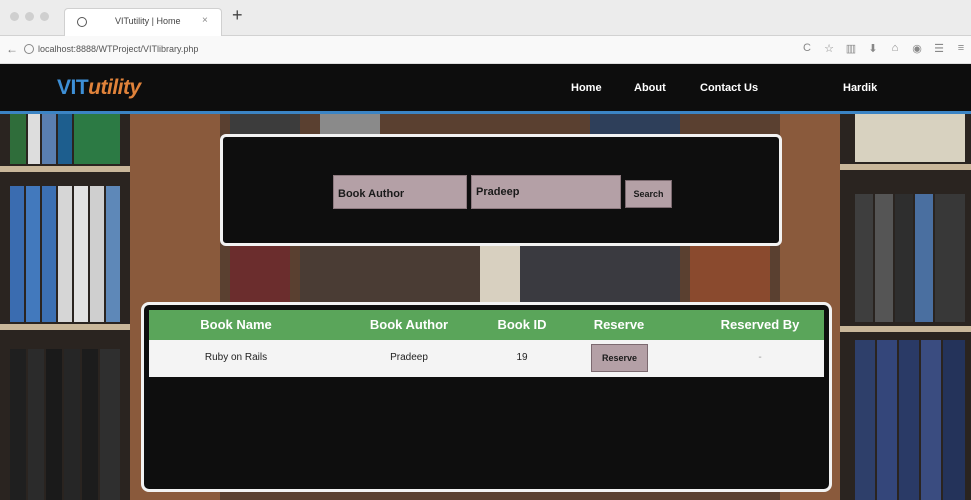 This screenshot has height=500, width=971. I want to click on window-controls, so click(29, 16).